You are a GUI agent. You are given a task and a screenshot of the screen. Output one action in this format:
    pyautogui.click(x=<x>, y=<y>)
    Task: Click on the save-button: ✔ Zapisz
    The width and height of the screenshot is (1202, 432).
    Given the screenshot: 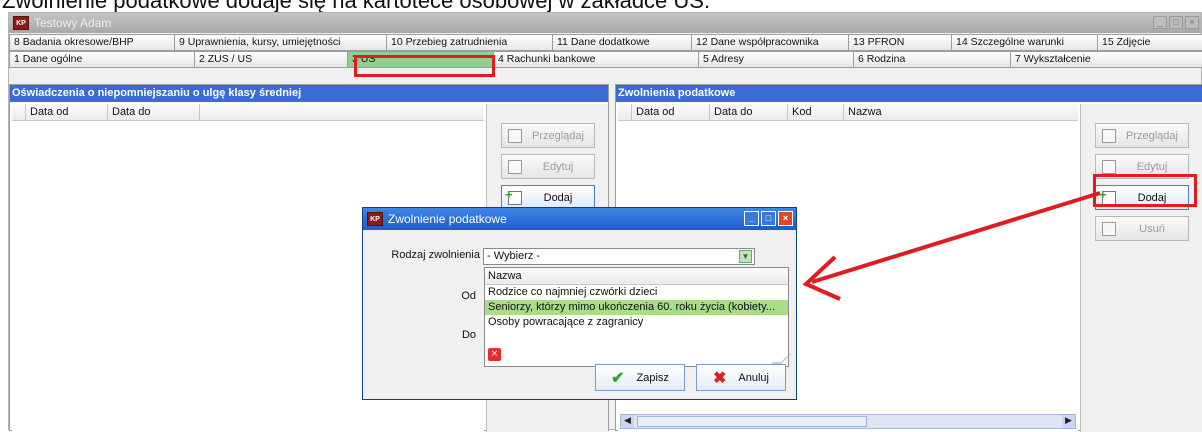 What is the action you would take?
    pyautogui.click(x=640, y=377)
    